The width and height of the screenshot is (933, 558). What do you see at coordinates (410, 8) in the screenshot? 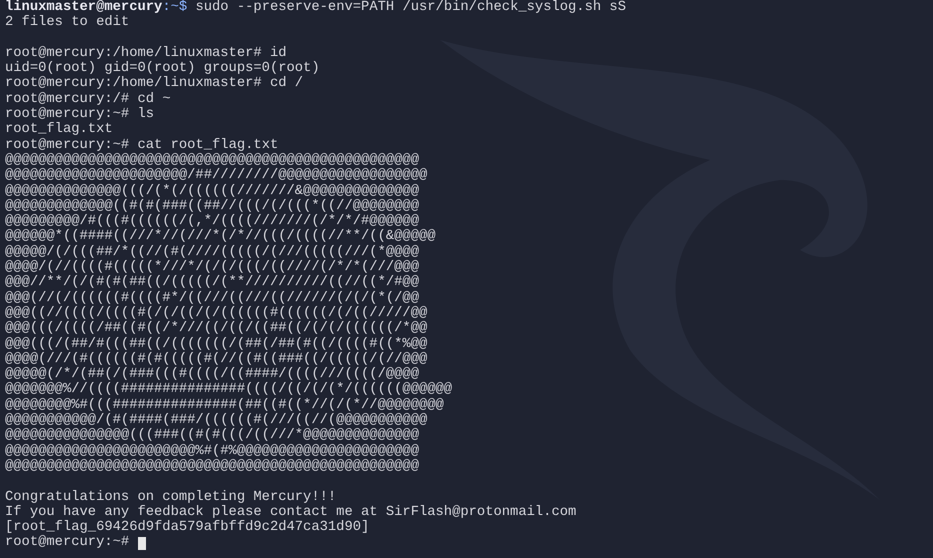
I see `command-text: sudo --preserve-env=PATH /usr/bin/check_syslog.sh sS` at bounding box center [410, 8].